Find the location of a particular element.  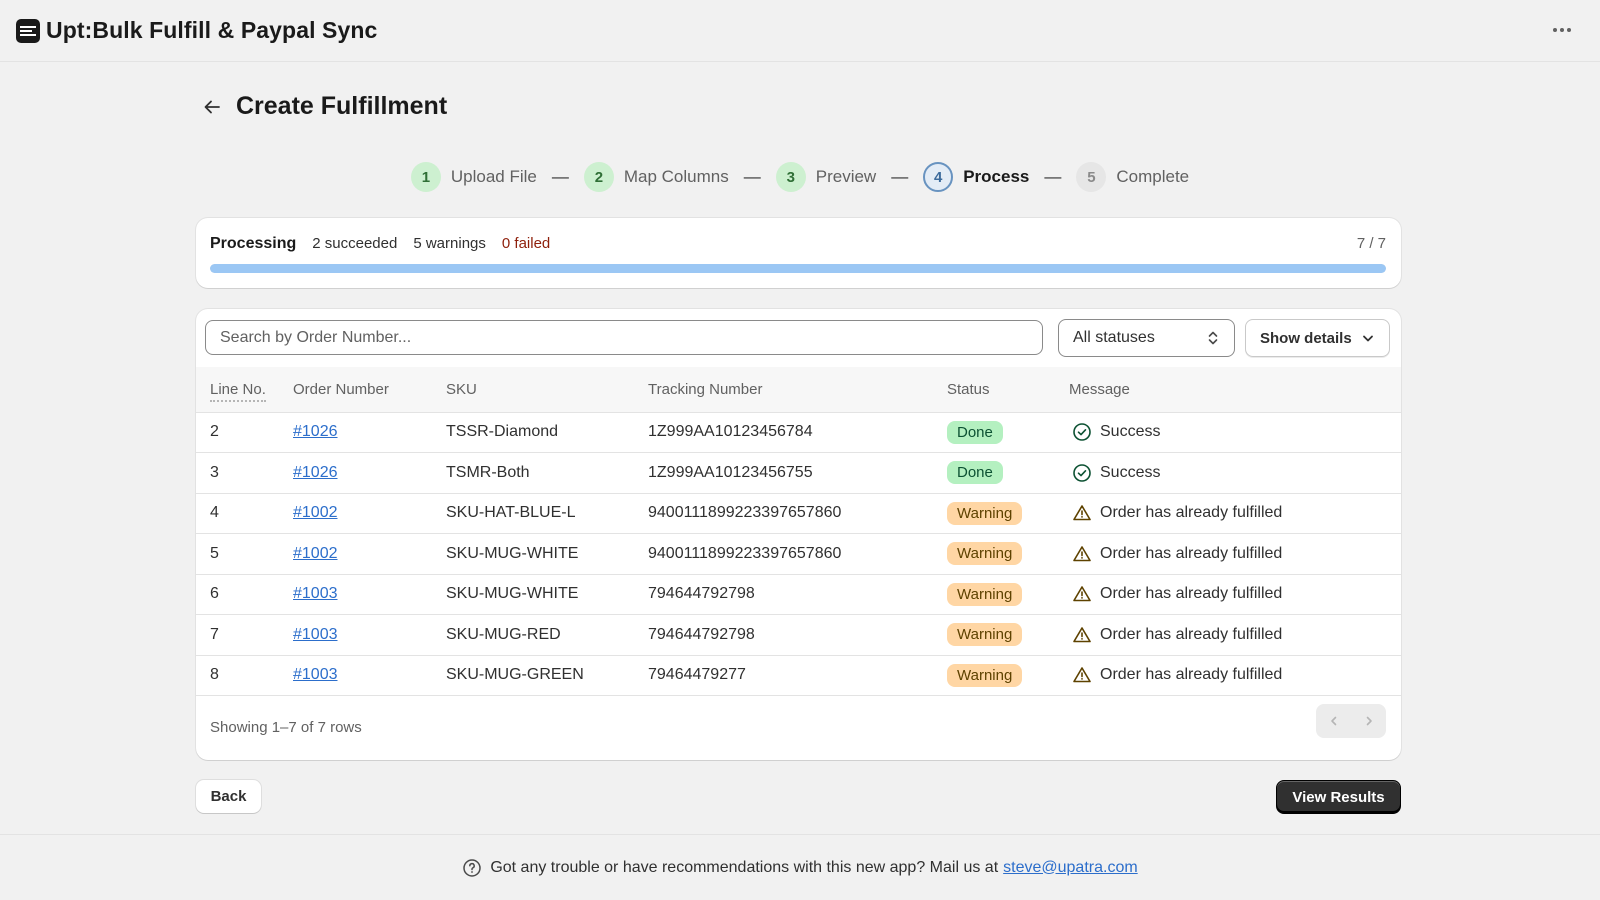

cell-line: 8 is located at coordinates (214, 675).